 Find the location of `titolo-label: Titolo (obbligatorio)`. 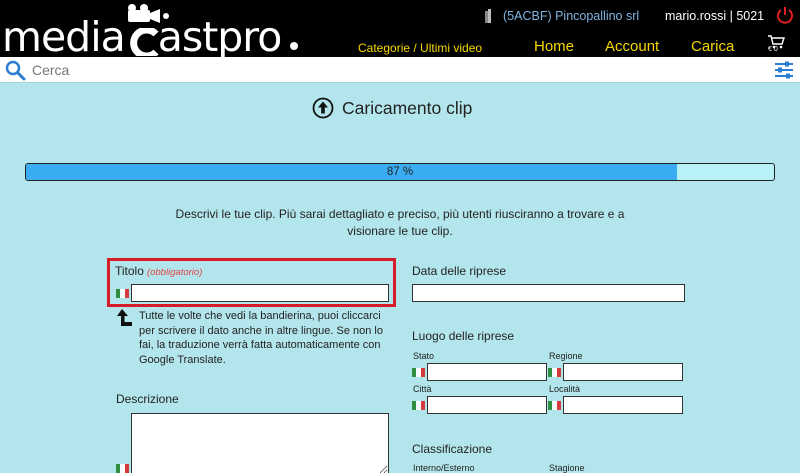

titolo-label: Titolo (obbligatorio) is located at coordinates (158, 271).